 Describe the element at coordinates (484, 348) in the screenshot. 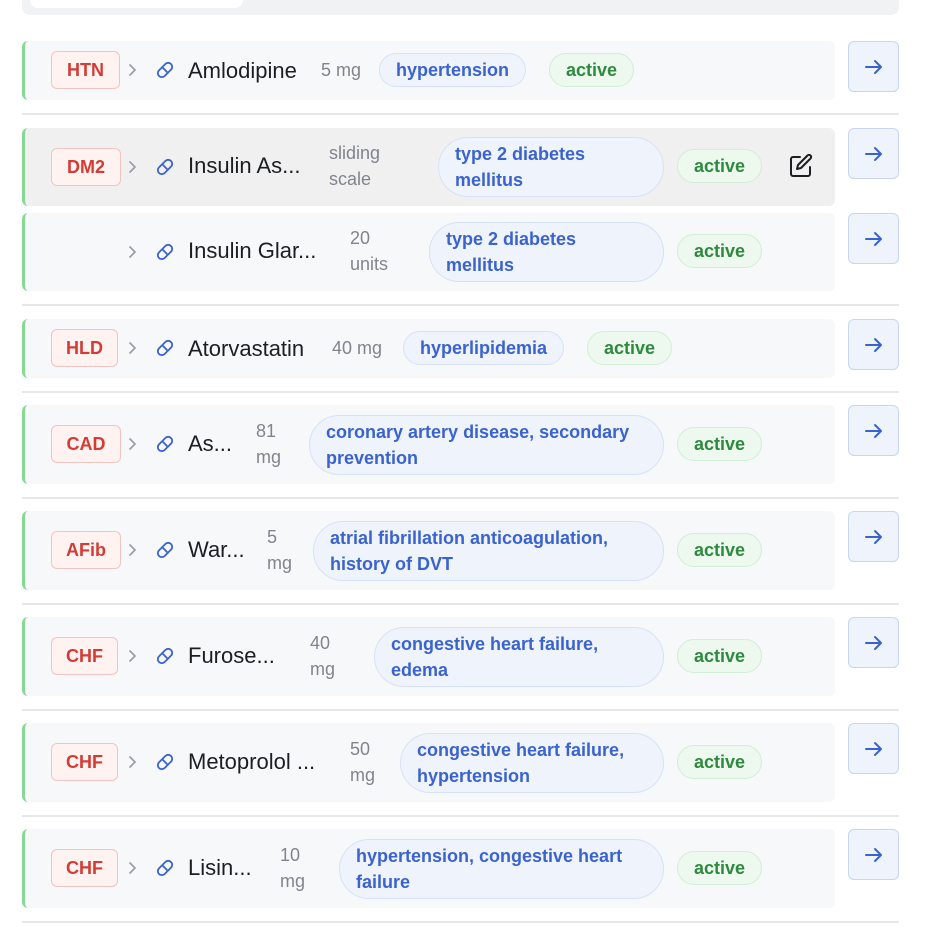

I see `indication-tag: hyperlipidemia` at that location.